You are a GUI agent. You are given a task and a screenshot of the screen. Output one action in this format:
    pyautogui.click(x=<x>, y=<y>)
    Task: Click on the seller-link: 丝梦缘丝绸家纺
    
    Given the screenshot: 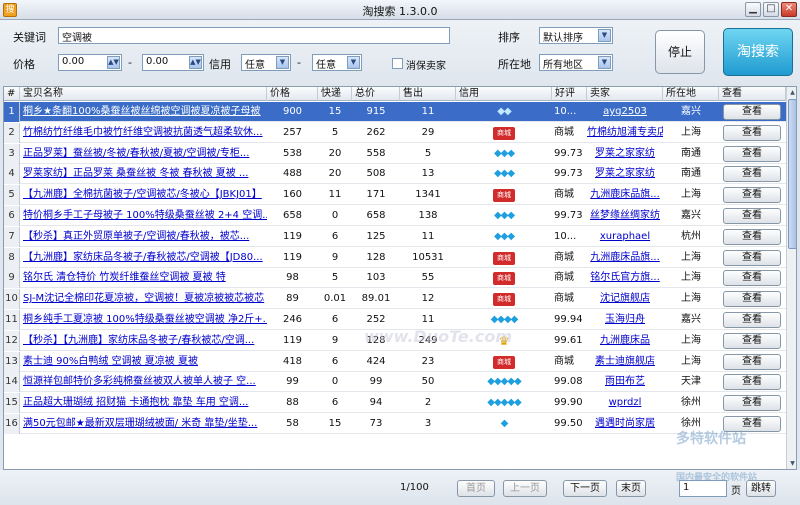 What is the action you would take?
    pyautogui.click(x=625, y=216)
    